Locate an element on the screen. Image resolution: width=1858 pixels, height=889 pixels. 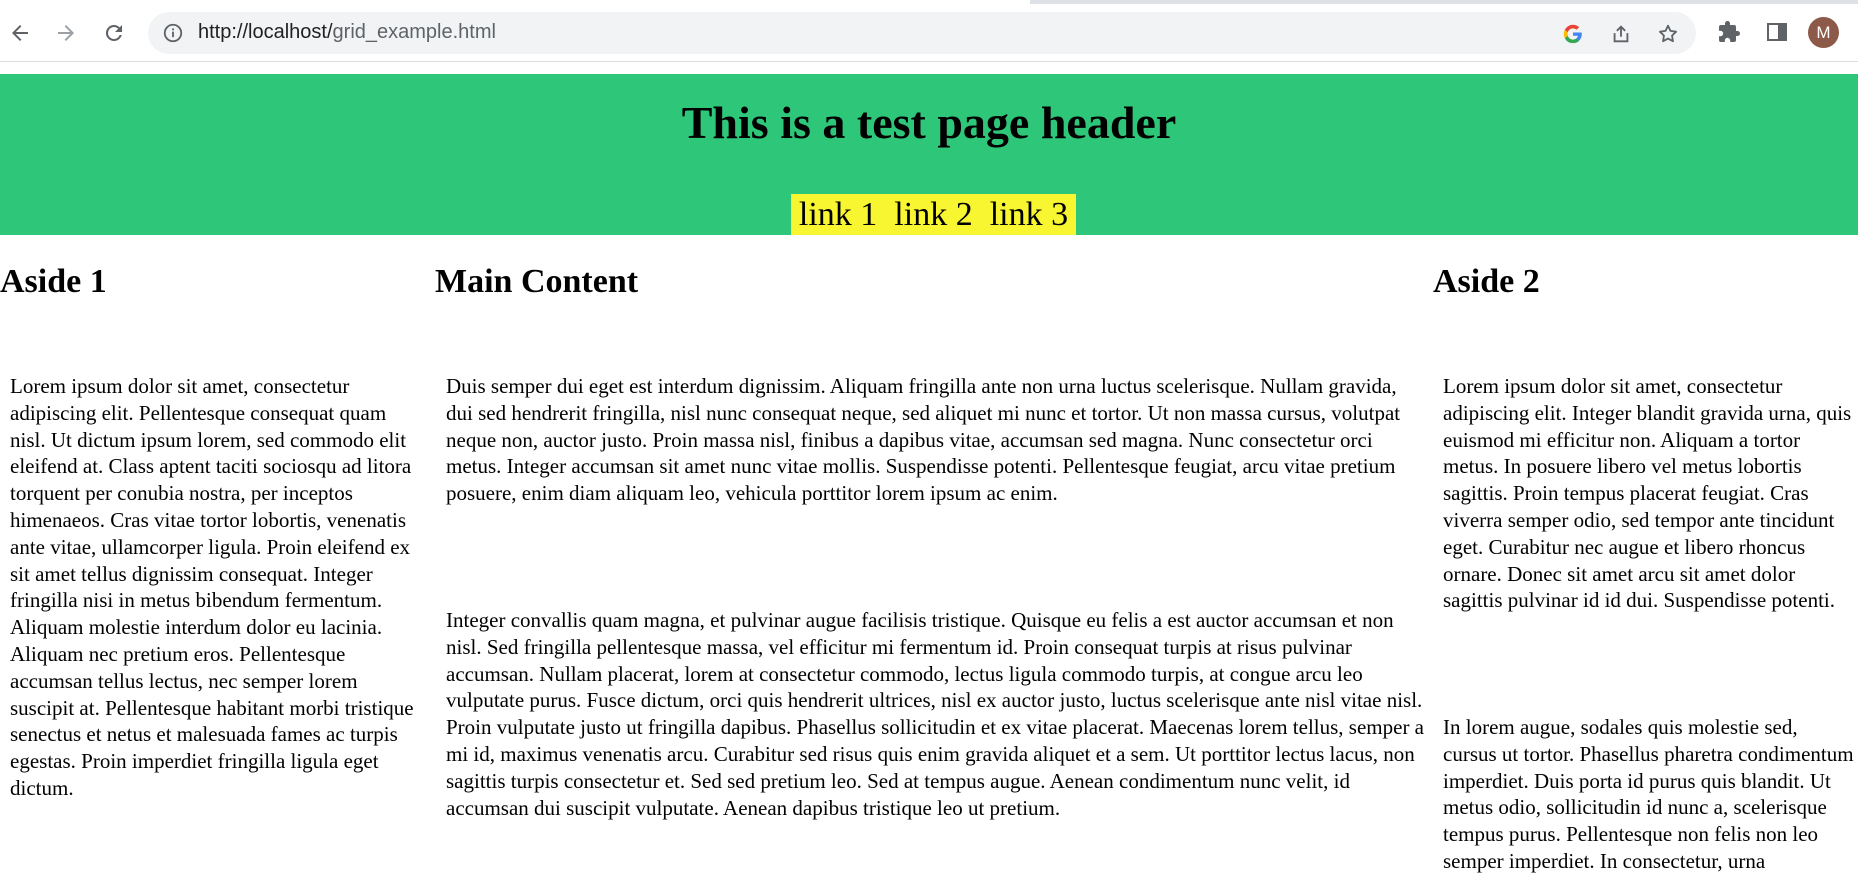
reload-icon is located at coordinates (114, 33).